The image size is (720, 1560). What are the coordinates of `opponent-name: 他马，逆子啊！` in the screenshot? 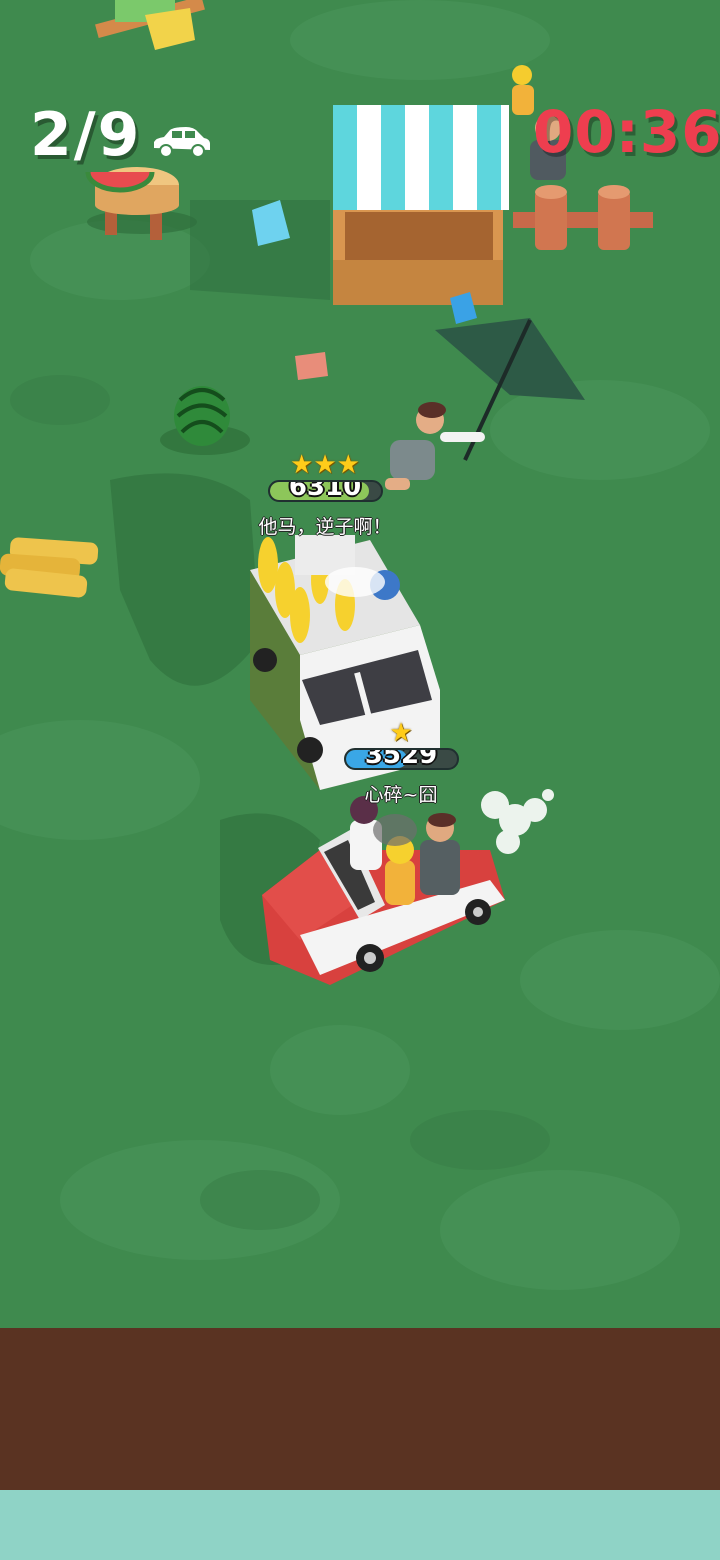 It's located at (325, 527).